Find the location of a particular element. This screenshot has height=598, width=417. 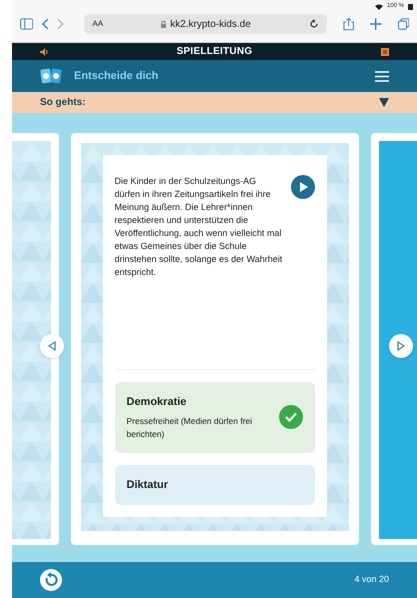

reload-icon is located at coordinates (313, 24).